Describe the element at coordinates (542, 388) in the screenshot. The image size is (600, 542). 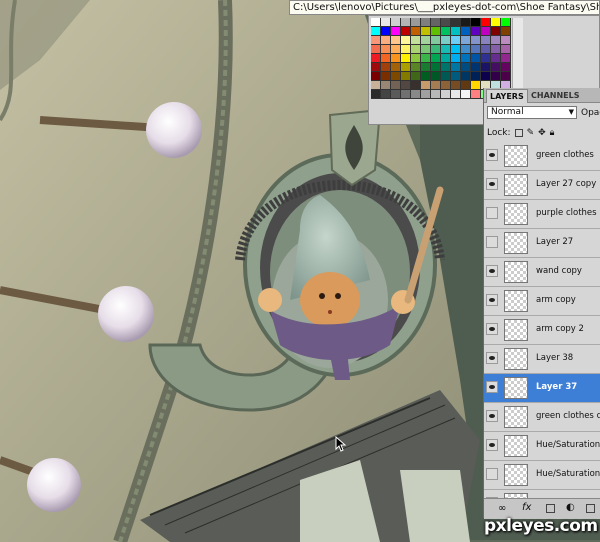
I see `layer-row: Layer 37` at that location.